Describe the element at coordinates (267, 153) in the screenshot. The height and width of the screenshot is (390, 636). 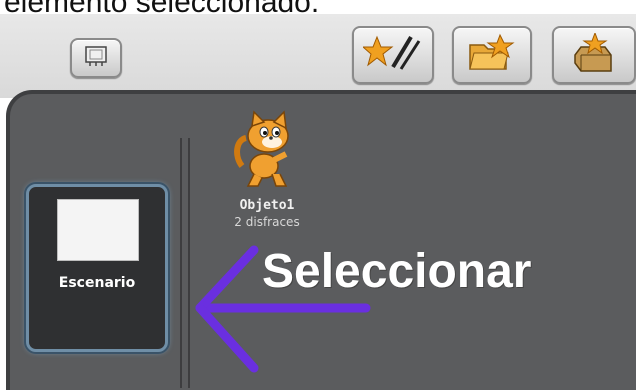
I see `cat-sprite-icon` at that location.